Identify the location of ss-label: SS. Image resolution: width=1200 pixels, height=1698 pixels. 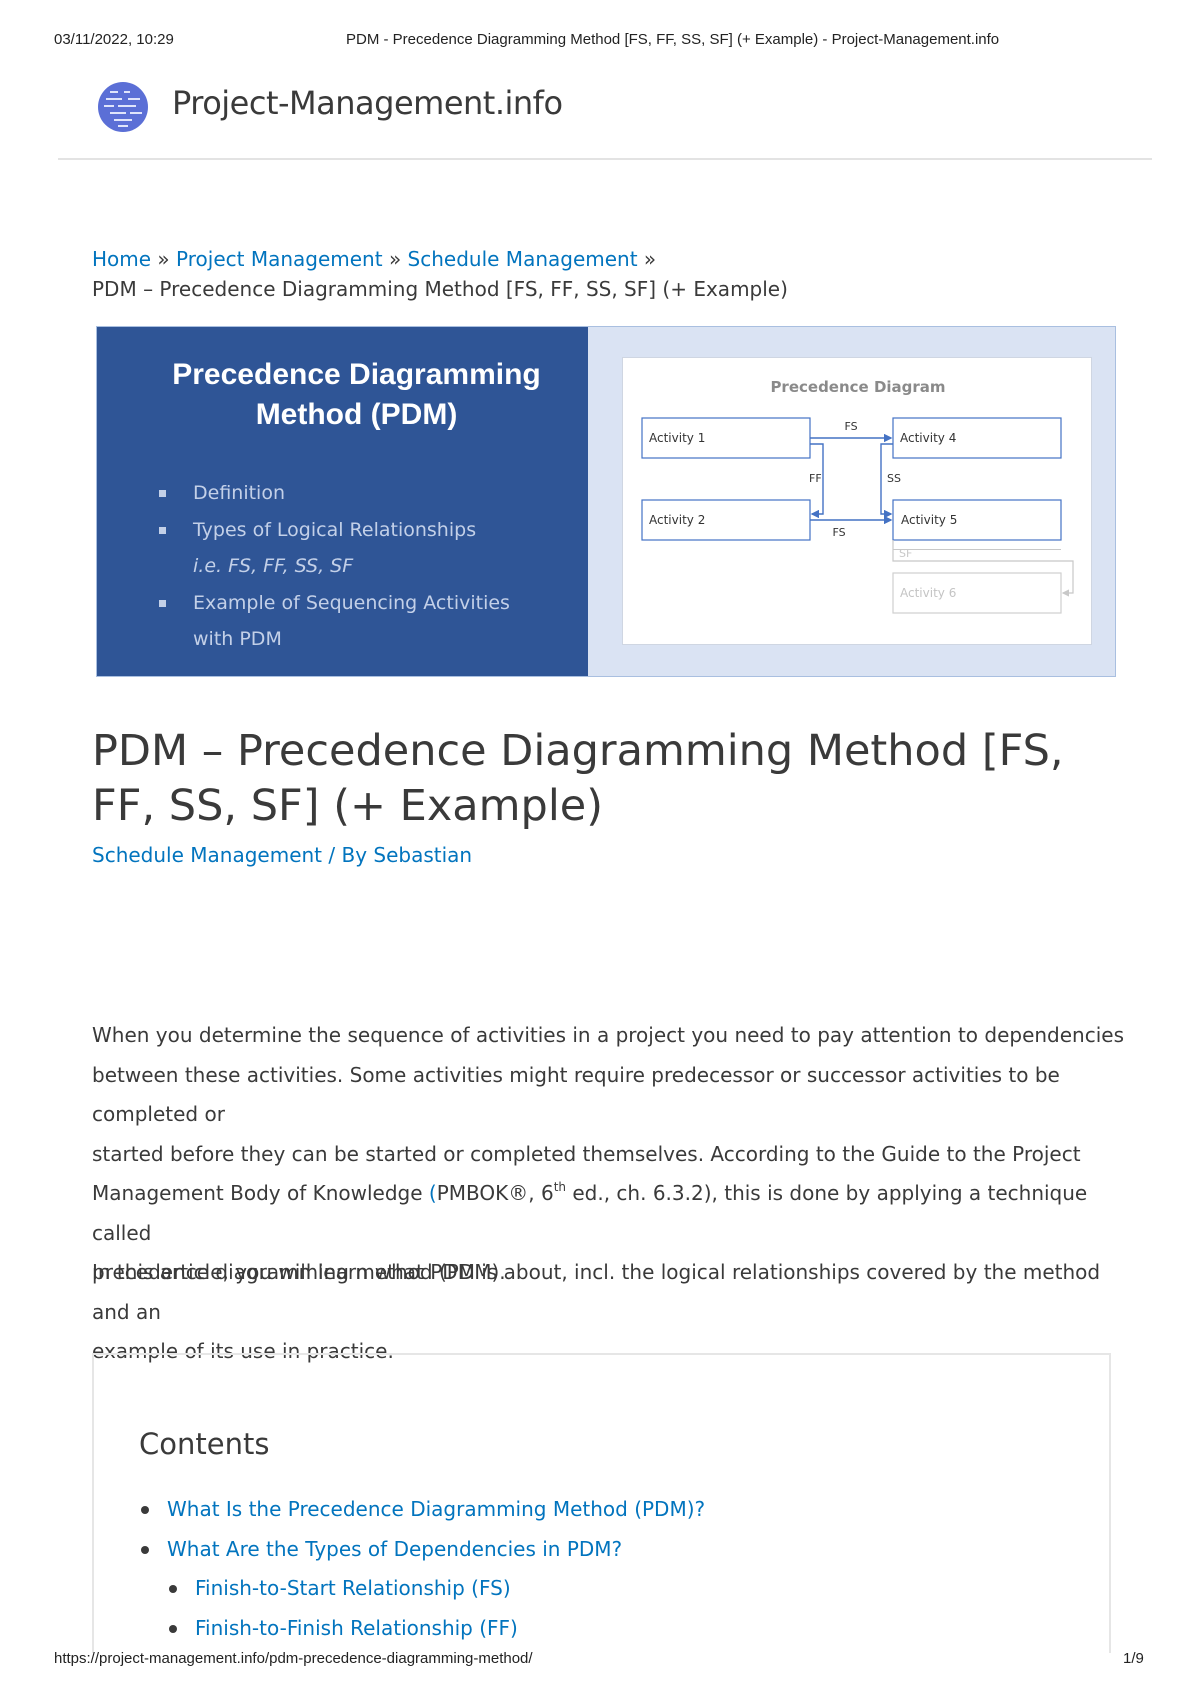
(894, 478).